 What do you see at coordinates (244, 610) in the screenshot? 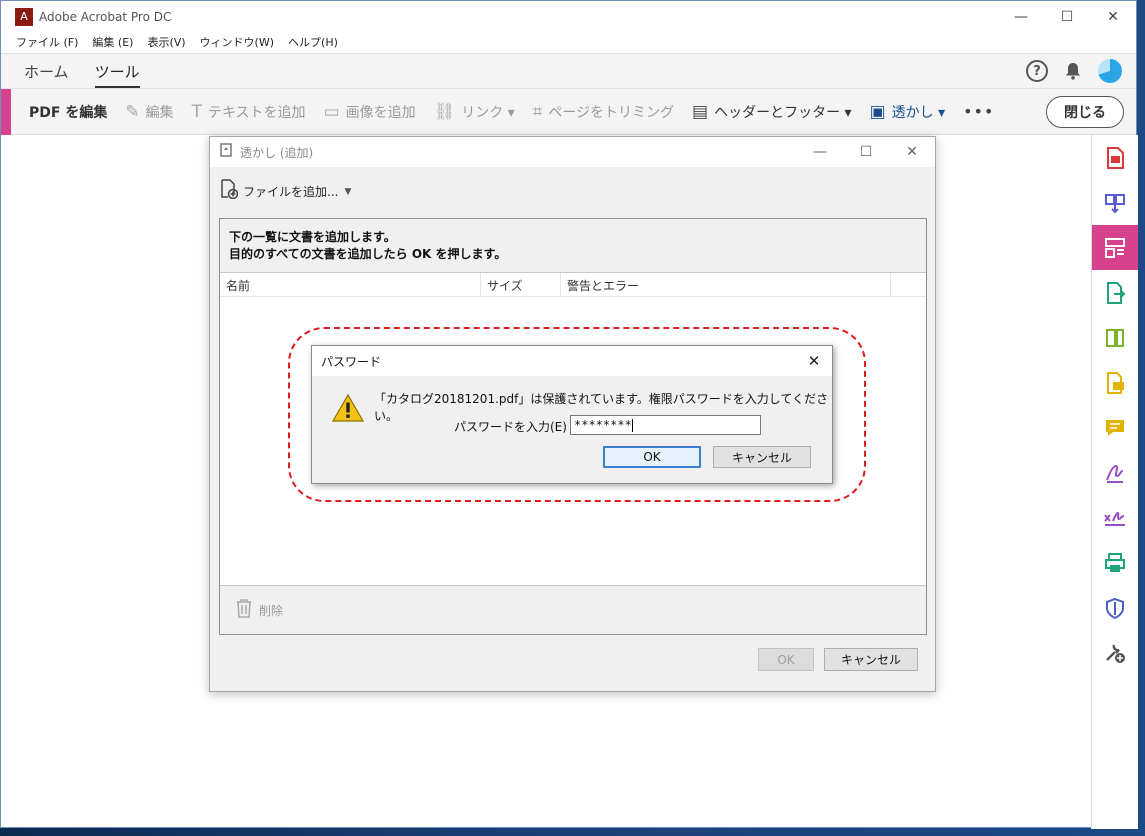
I see `trash-icon` at bounding box center [244, 610].